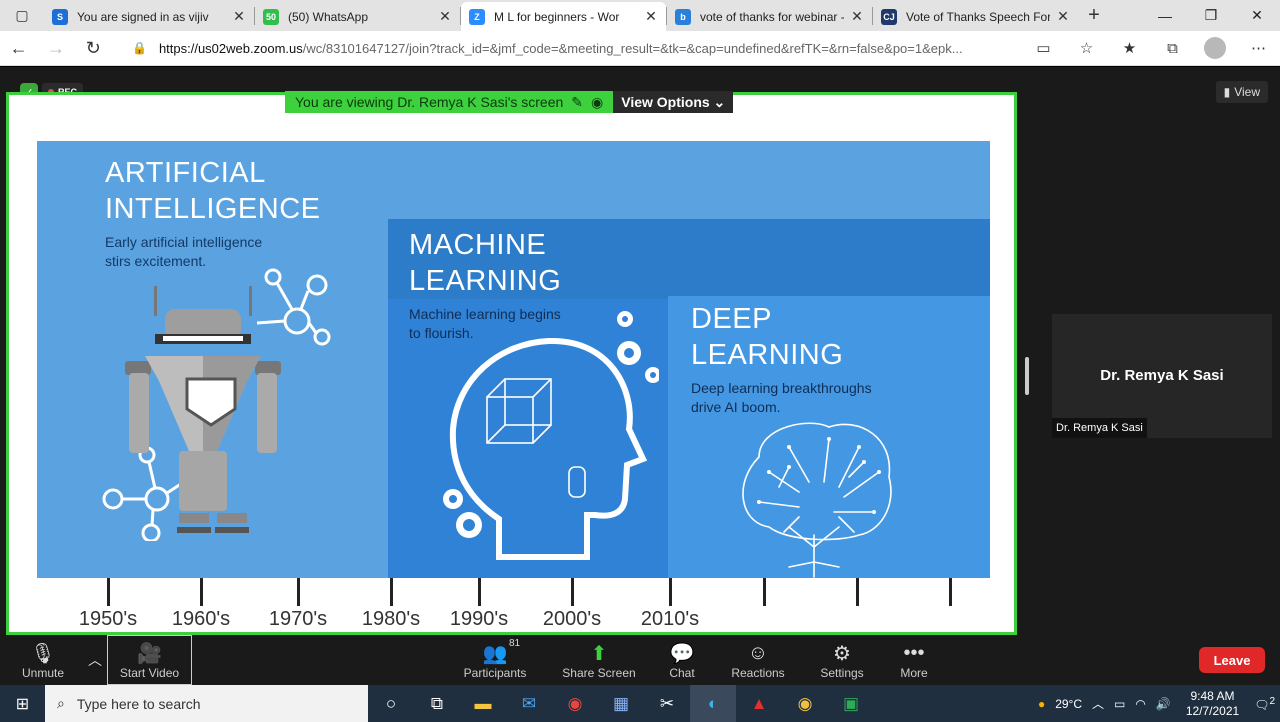 Image resolution: width=1280 pixels, height=722 pixels. I want to click on muted-mic-icon: 🎙, so click(43, 653).